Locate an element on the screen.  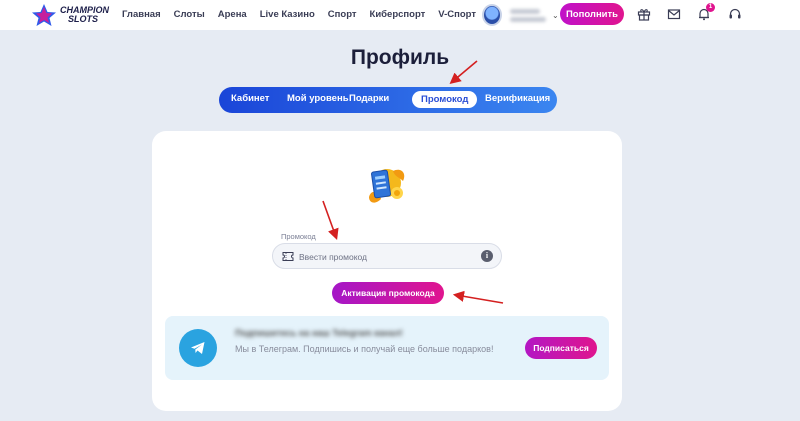
promo-field-label: Промокод is located at coordinates (298, 236).